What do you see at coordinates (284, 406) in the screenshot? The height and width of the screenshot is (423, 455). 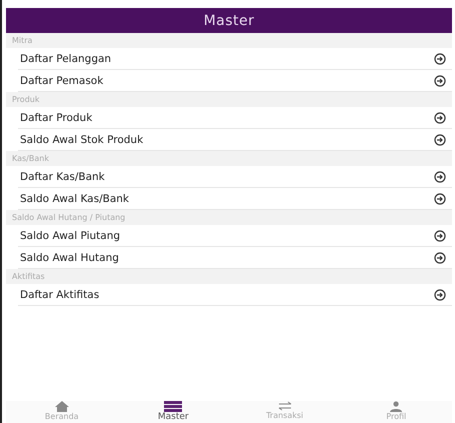 I see `swap-icon` at bounding box center [284, 406].